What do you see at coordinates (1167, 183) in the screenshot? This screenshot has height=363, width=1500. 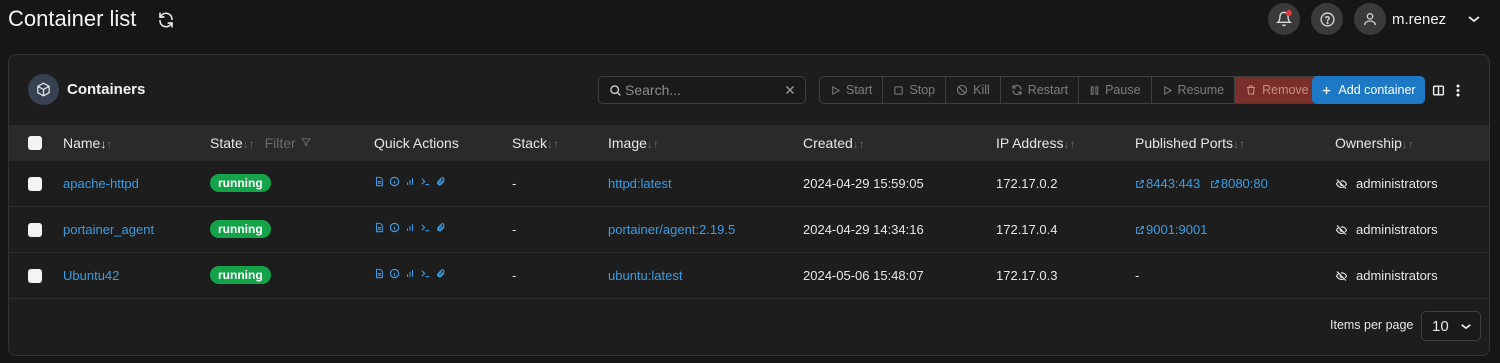 I see `port-link: 8443:443` at bounding box center [1167, 183].